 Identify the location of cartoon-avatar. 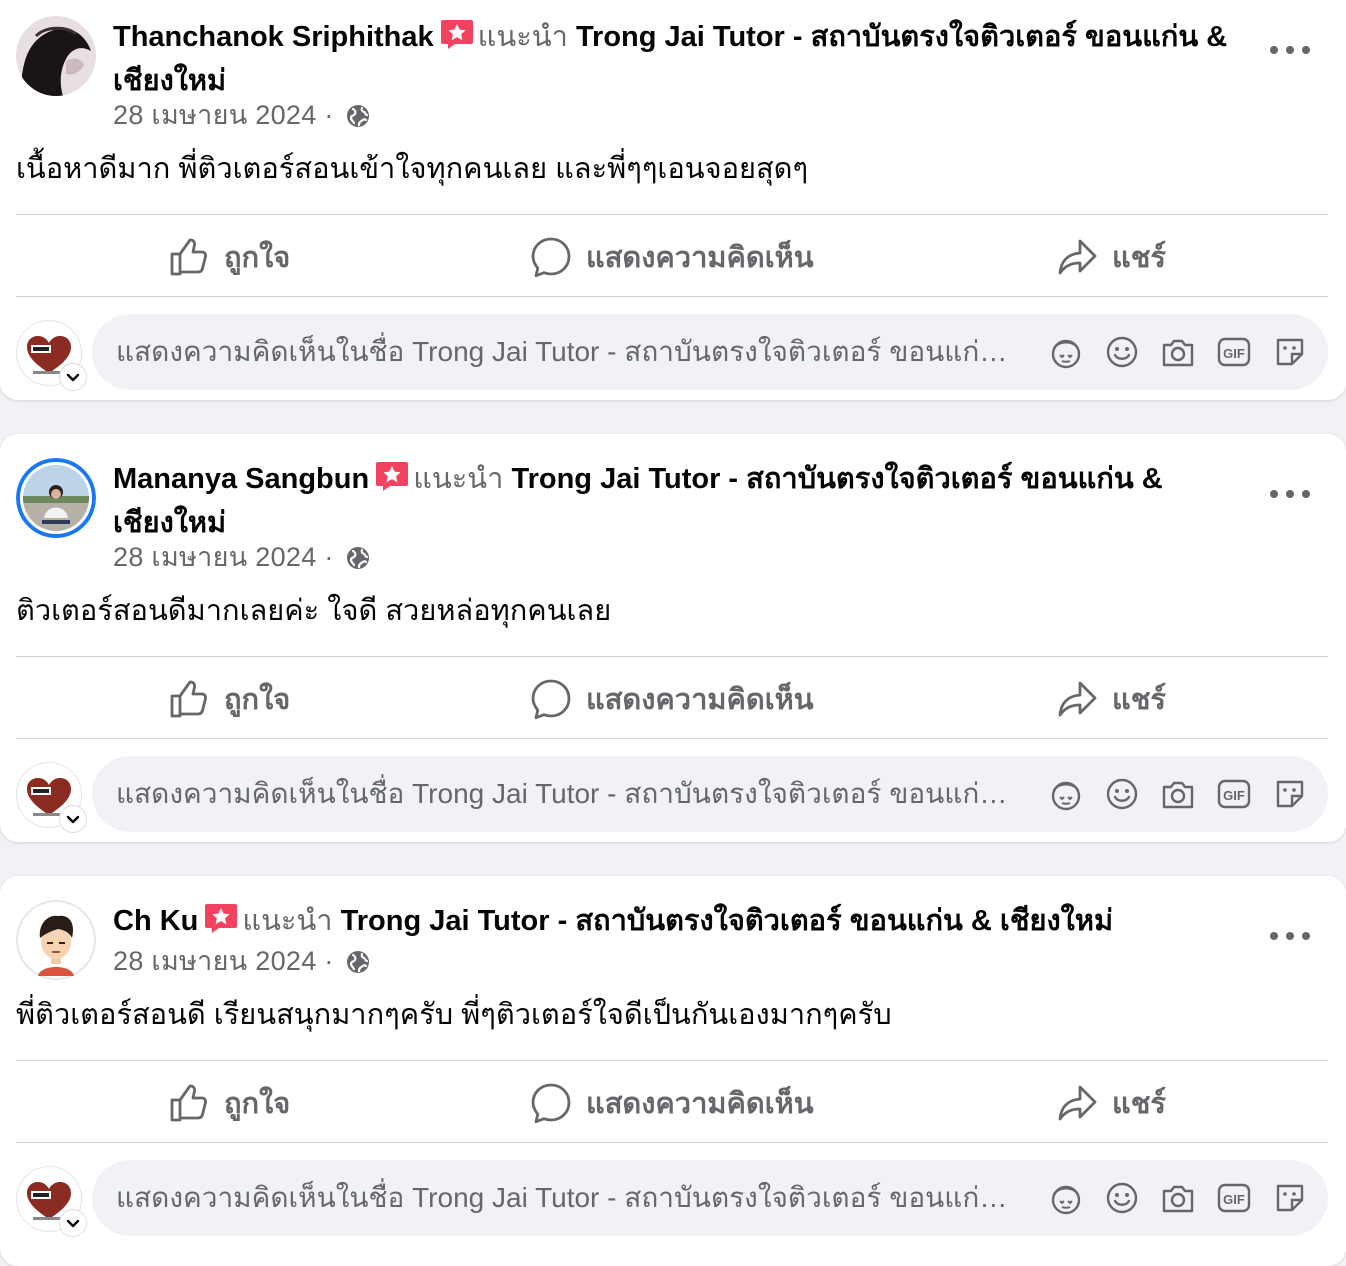
(56, 940).